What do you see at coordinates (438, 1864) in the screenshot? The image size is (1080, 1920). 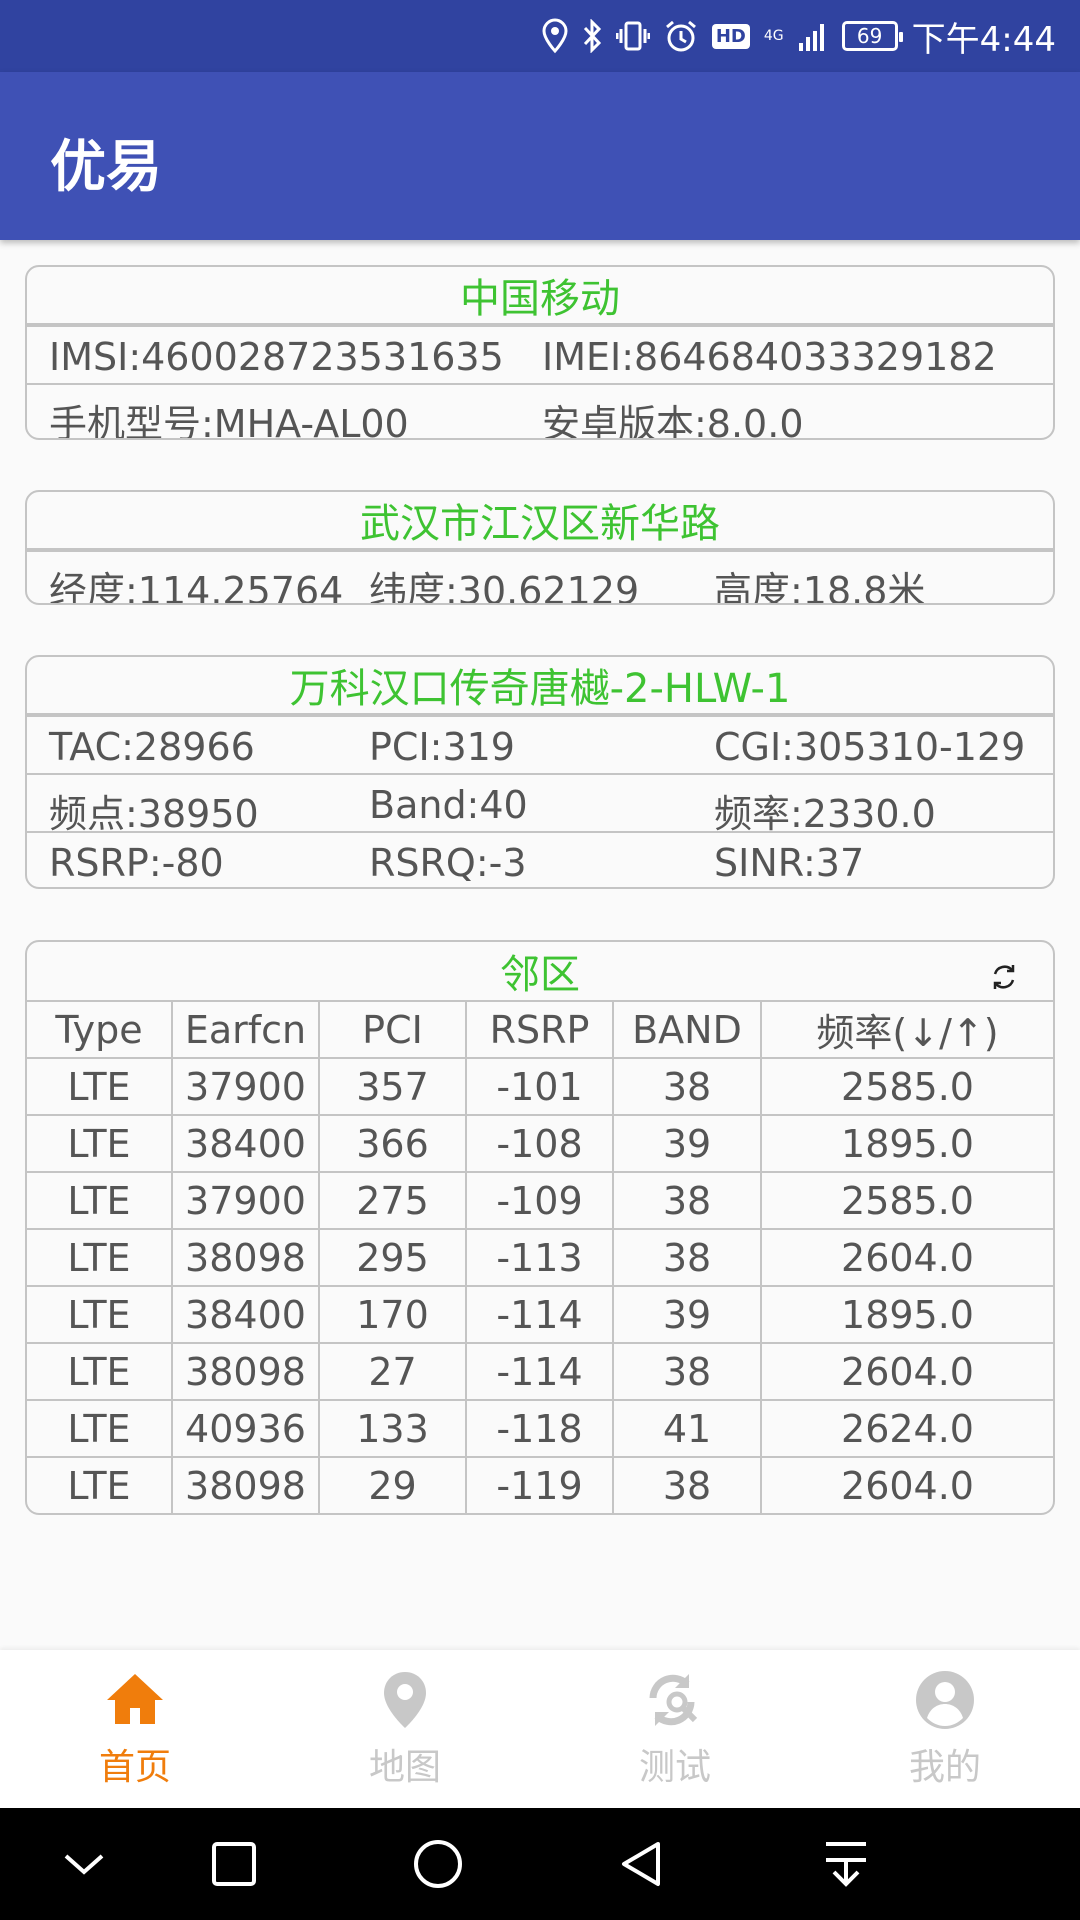 I see `home-circle-icon` at bounding box center [438, 1864].